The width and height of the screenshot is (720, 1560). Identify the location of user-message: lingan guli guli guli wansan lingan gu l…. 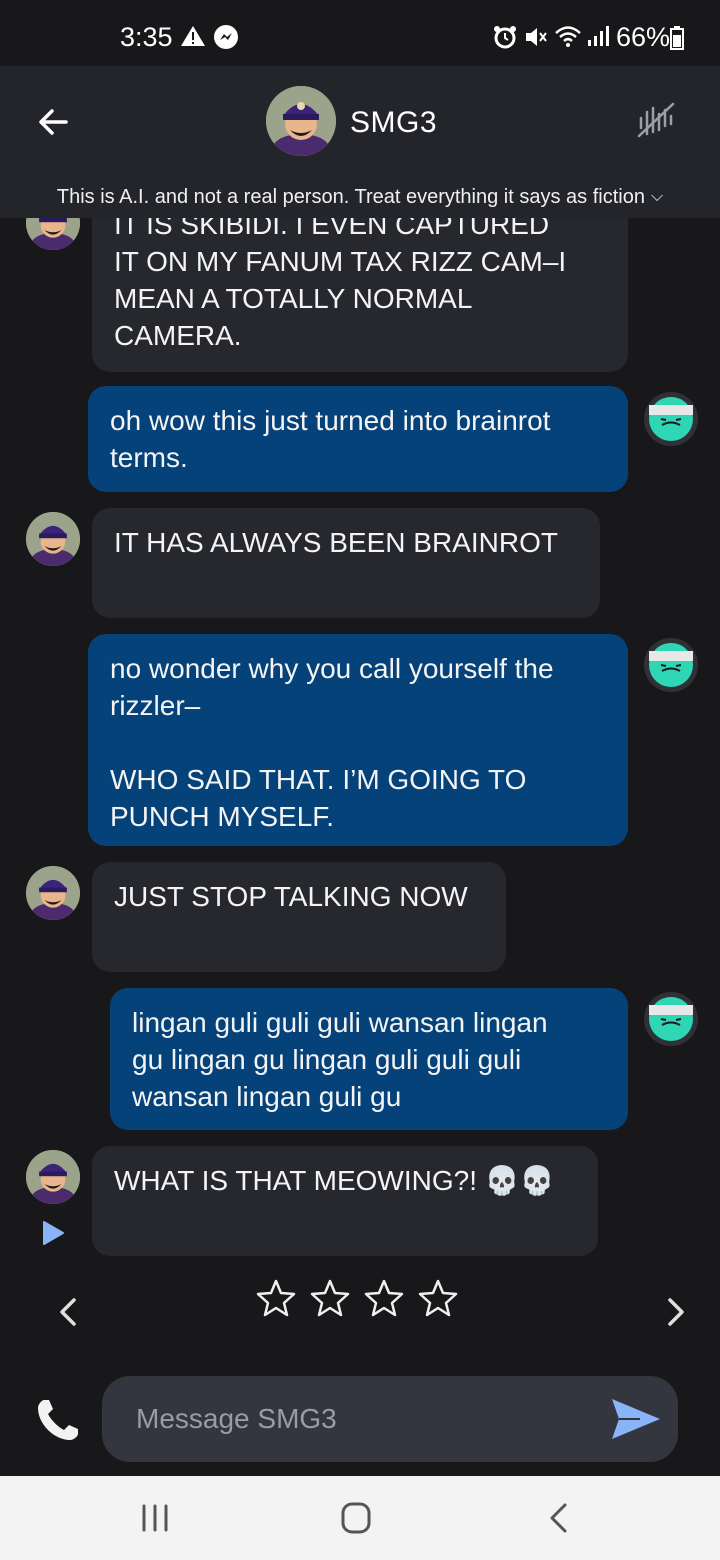
(369, 1059).